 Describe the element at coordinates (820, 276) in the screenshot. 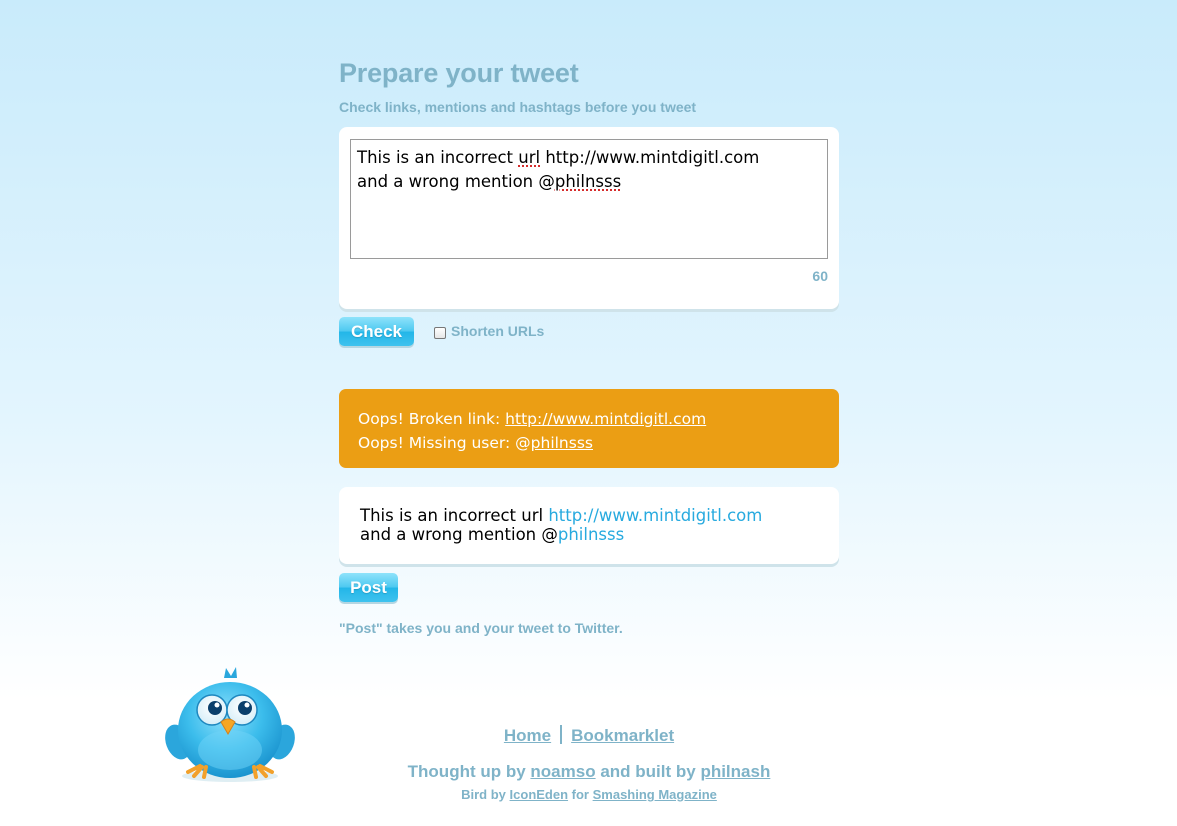

I see `character-count: 60` at that location.